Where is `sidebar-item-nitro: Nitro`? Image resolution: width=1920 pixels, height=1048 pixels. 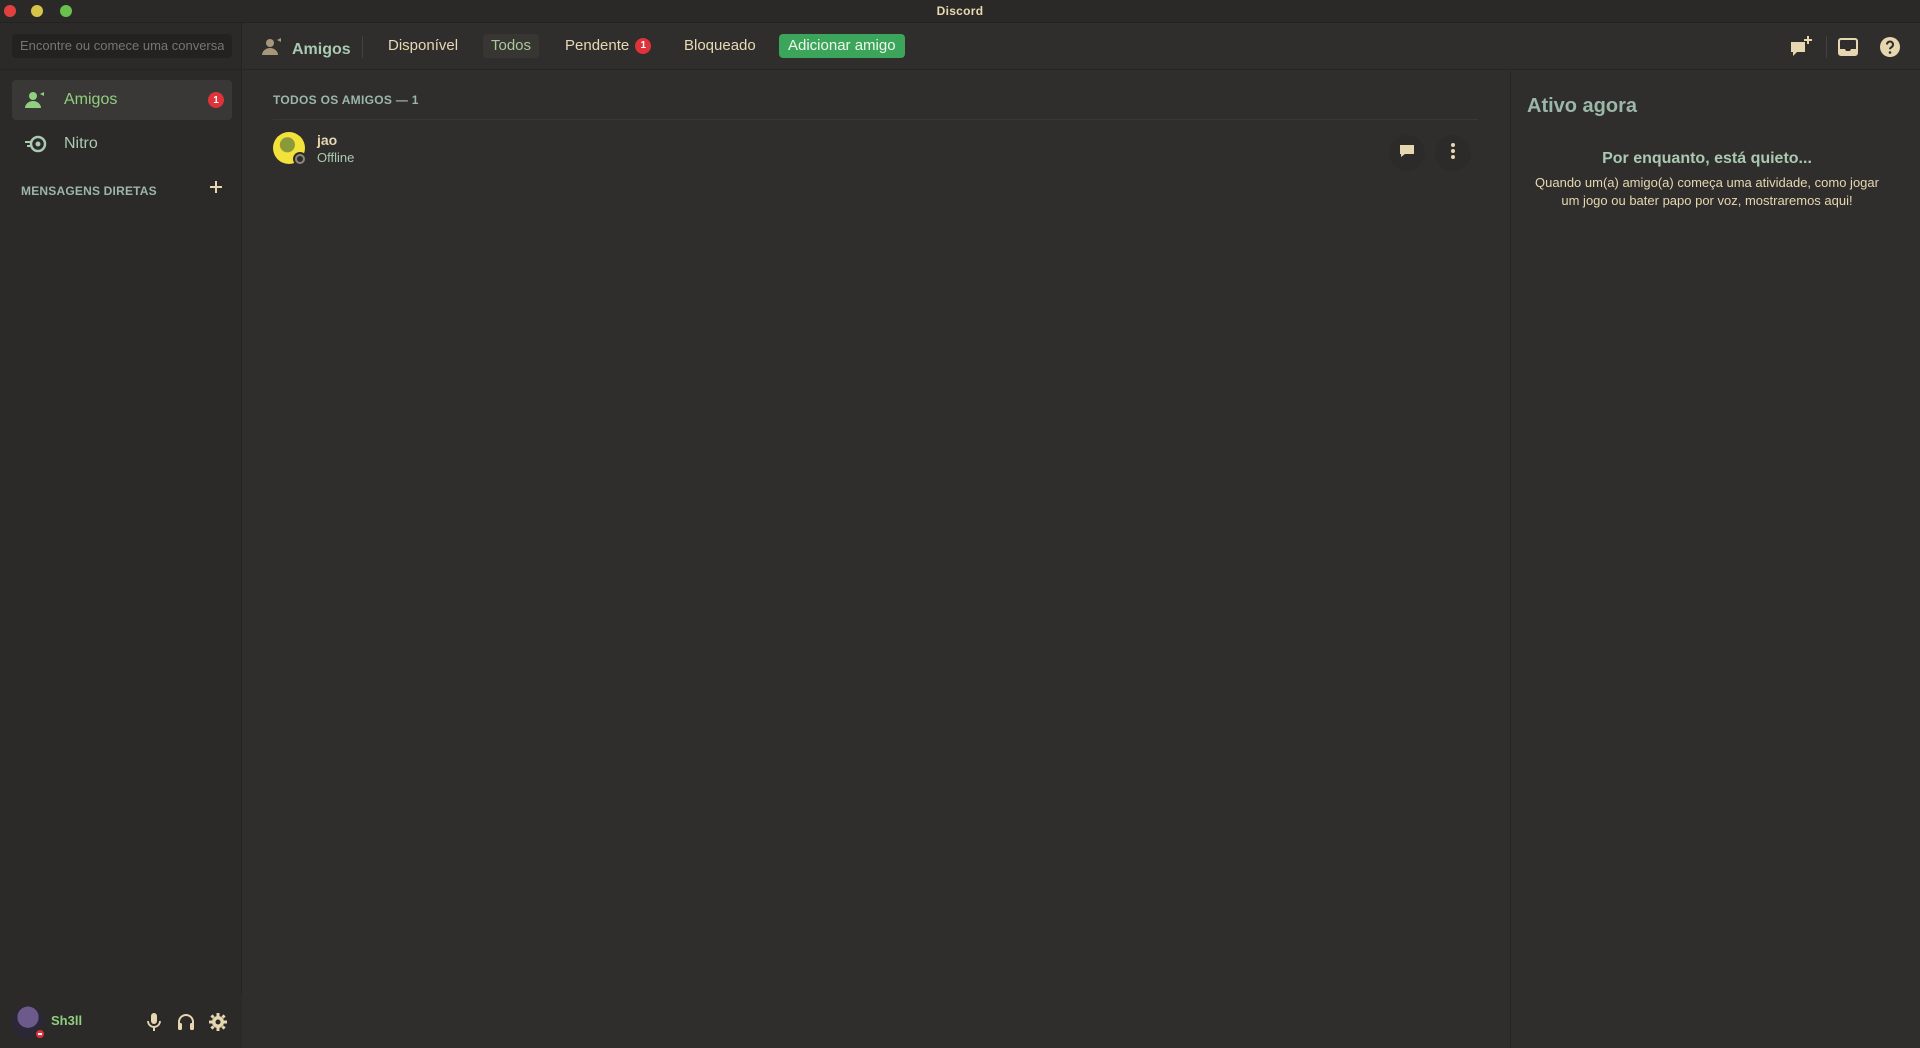 sidebar-item-nitro: Nitro is located at coordinates (122, 144).